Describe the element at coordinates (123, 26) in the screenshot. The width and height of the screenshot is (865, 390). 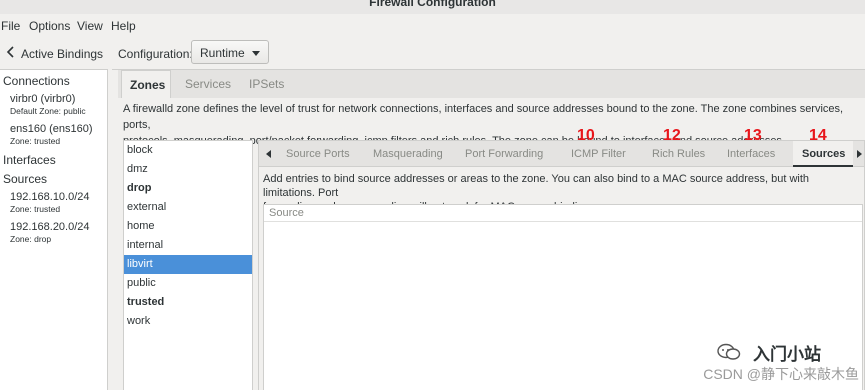
I see `menu-help: Help` at that location.